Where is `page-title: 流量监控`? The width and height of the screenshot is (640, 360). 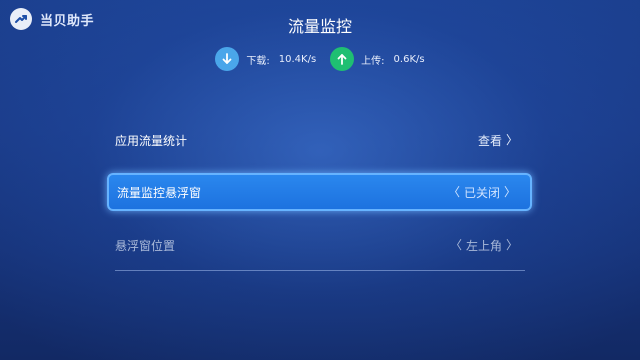 page-title: 流量监控 is located at coordinates (319, 26).